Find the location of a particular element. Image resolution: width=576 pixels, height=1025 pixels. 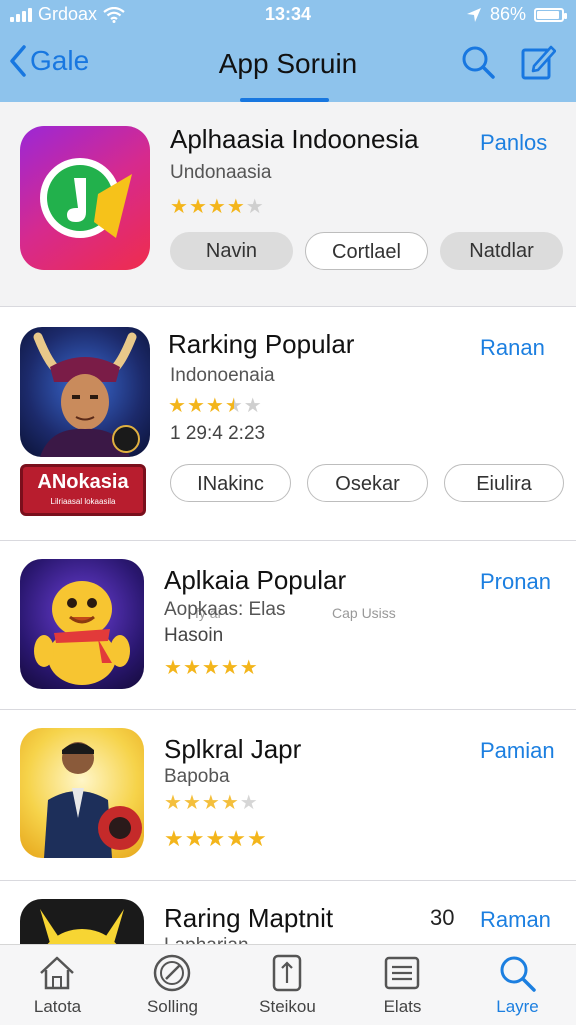

top-bar: Grdoax 13:34 86% Gale App Soruin is located at coordinates (288, 51).